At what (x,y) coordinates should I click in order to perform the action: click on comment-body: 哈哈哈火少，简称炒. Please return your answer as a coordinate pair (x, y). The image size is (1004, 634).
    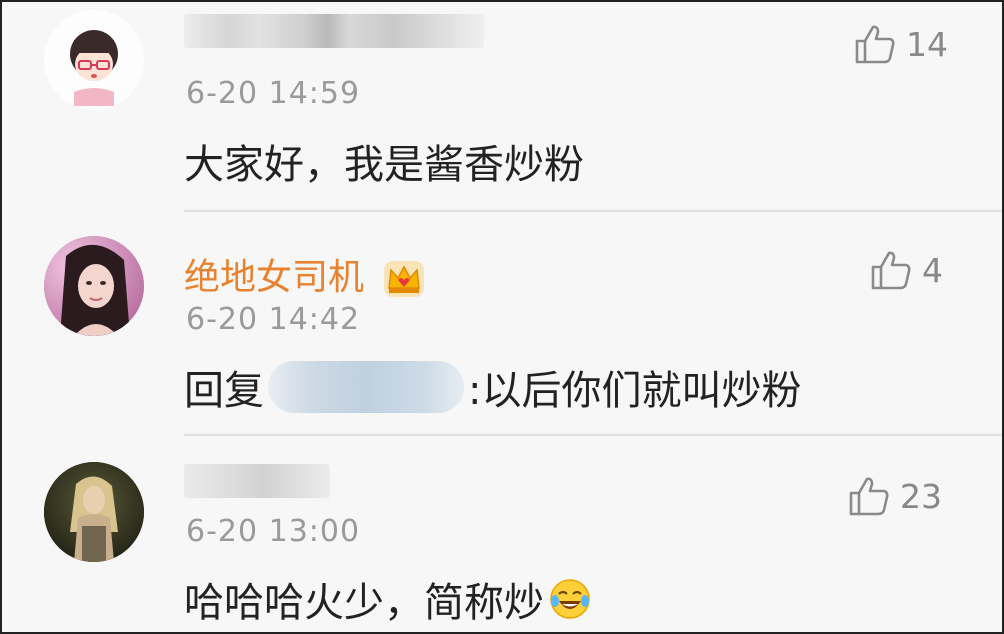
    Looking at the image, I should click on (364, 603).